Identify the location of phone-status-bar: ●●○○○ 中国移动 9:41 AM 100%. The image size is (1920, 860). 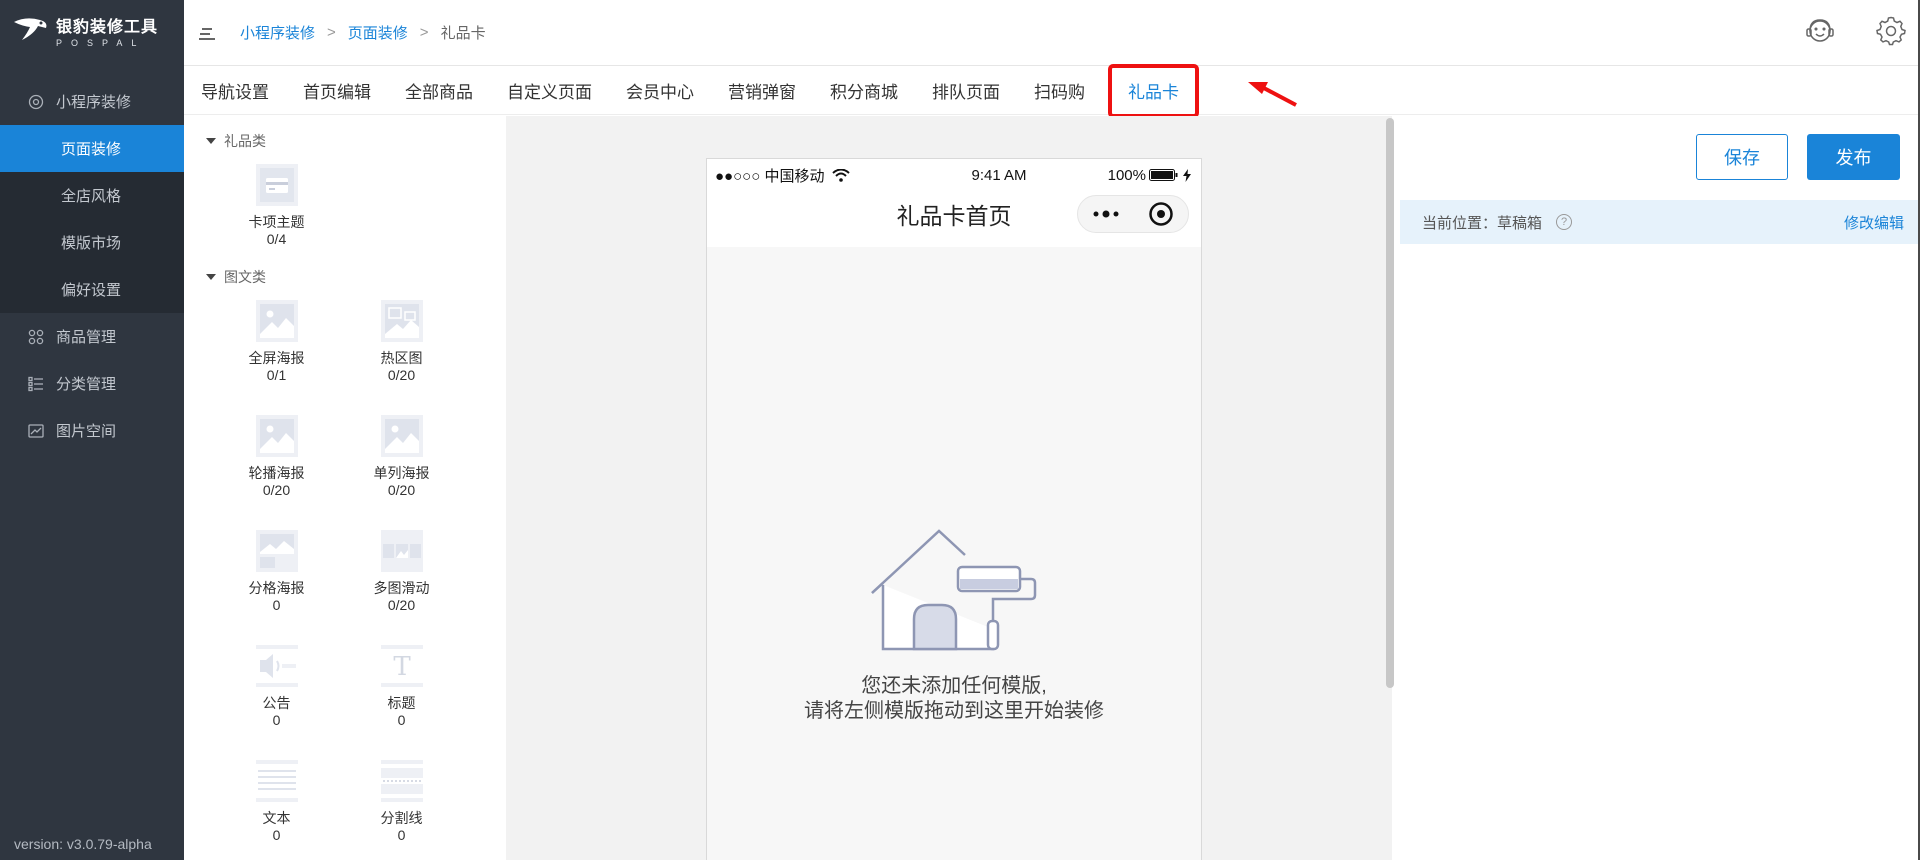
(954, 172).